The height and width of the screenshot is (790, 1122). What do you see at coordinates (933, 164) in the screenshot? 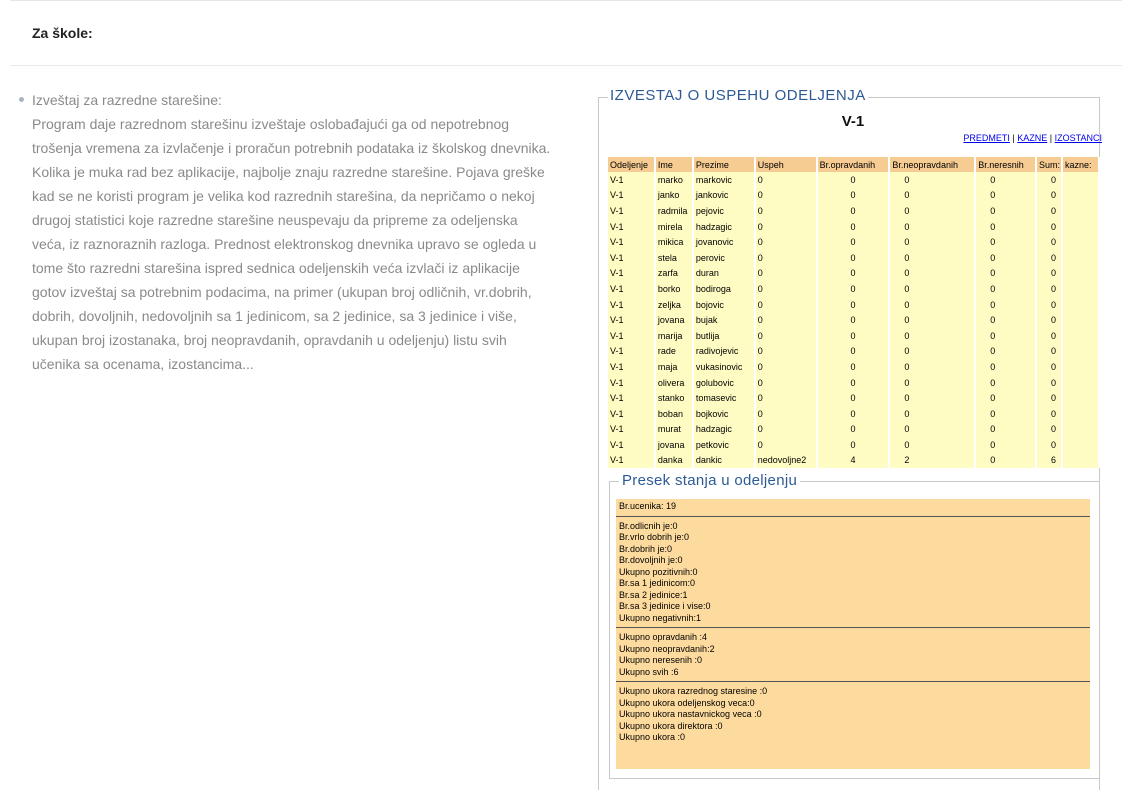
I see `column-header: Br.neopravdanih` at bounding box center [933, 164].